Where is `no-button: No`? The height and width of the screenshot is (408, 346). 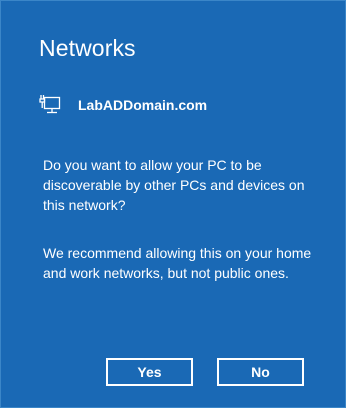 no-button: No is located at coordinates (260, 372).